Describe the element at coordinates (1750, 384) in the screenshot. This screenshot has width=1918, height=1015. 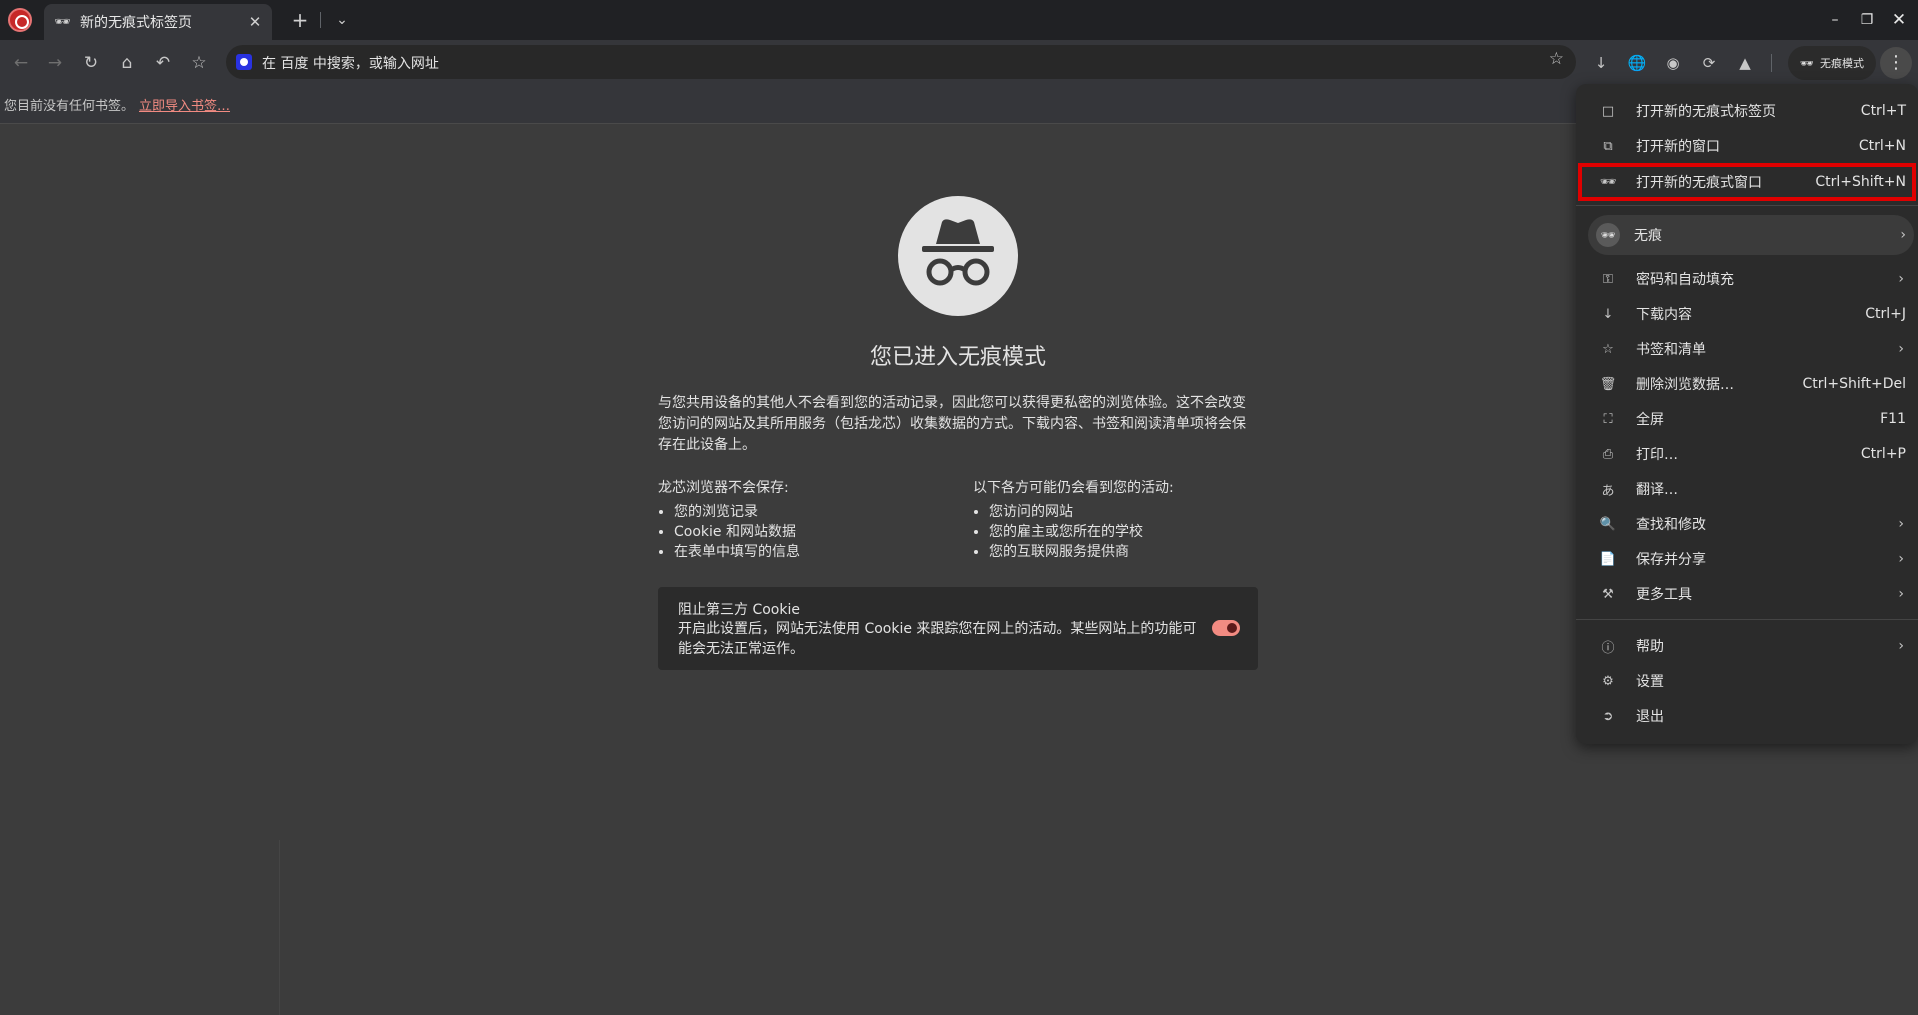
I see `menu-item-clear-data: 🗑 删除浏览数据… Ctrl+Shift+Del` at that location.